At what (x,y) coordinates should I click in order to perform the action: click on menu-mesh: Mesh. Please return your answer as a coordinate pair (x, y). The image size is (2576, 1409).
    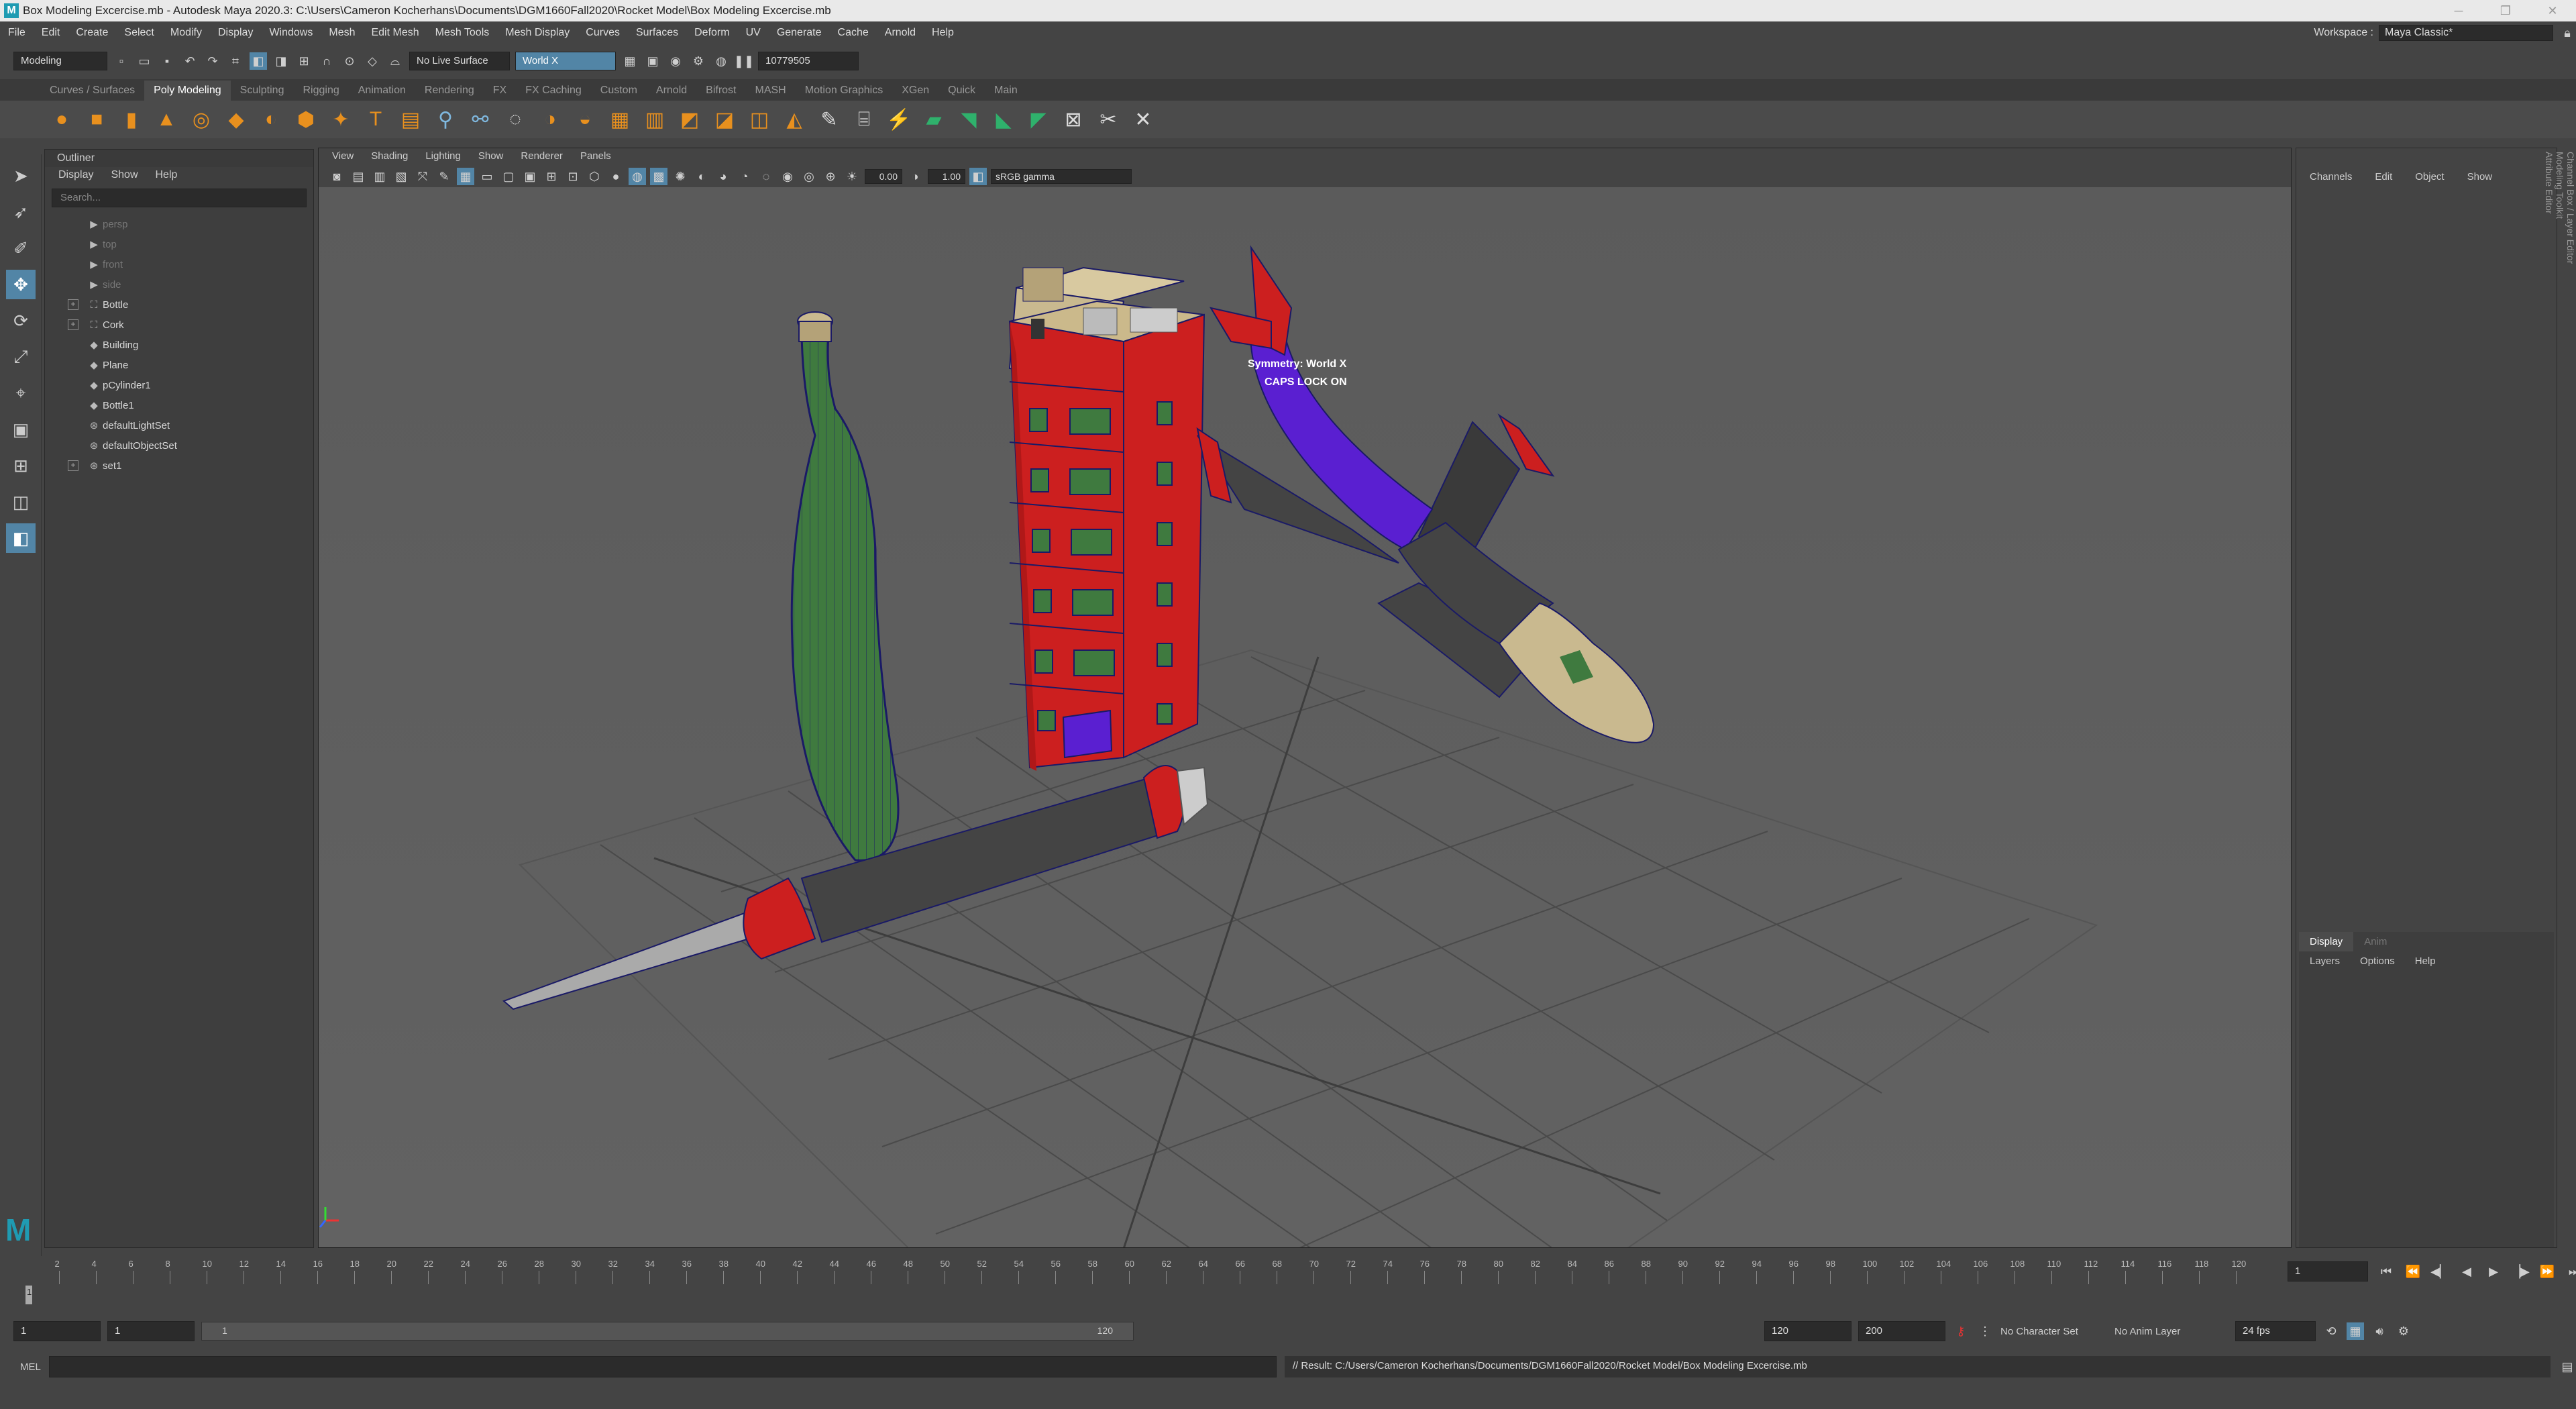
    Looking at the image, I should click on (342, 33).